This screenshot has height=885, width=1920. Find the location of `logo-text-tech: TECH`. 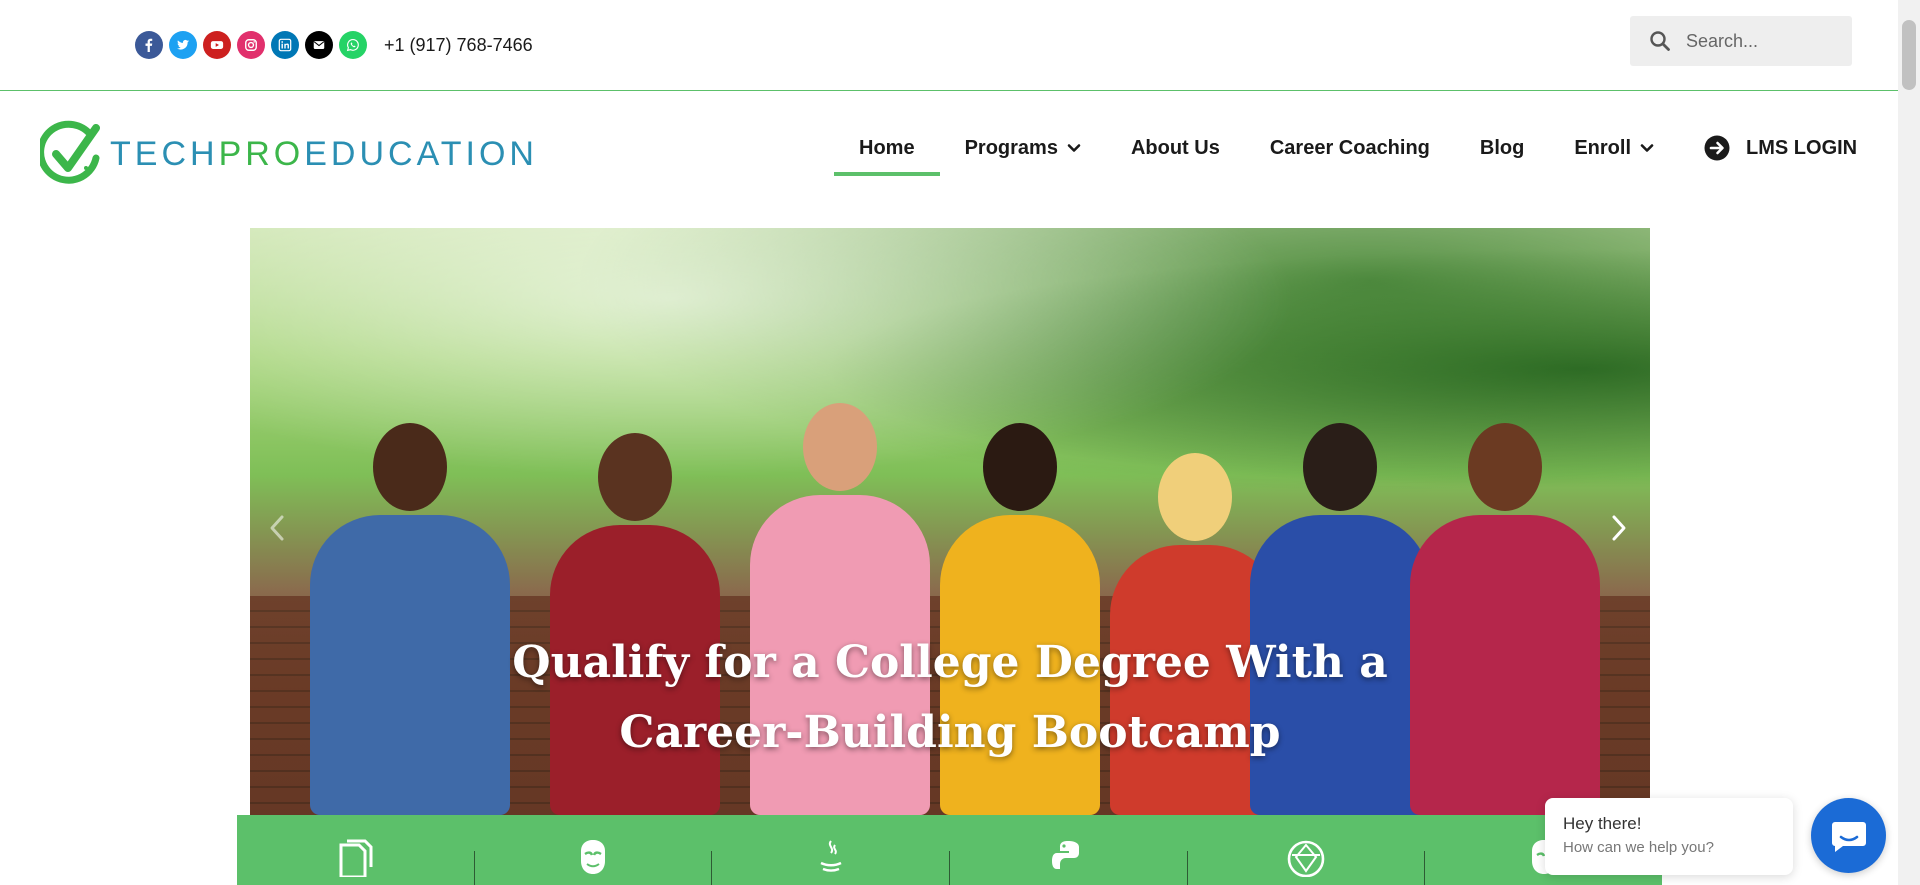

logo-text-tech: TECH is located at coordinates (164, 153).